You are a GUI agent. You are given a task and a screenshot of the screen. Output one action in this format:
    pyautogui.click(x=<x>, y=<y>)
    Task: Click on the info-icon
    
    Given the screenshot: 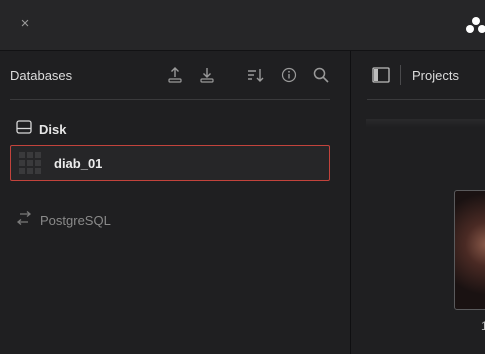 What is the action you would take?
    pyautogui.click(x=289, y=75)
    